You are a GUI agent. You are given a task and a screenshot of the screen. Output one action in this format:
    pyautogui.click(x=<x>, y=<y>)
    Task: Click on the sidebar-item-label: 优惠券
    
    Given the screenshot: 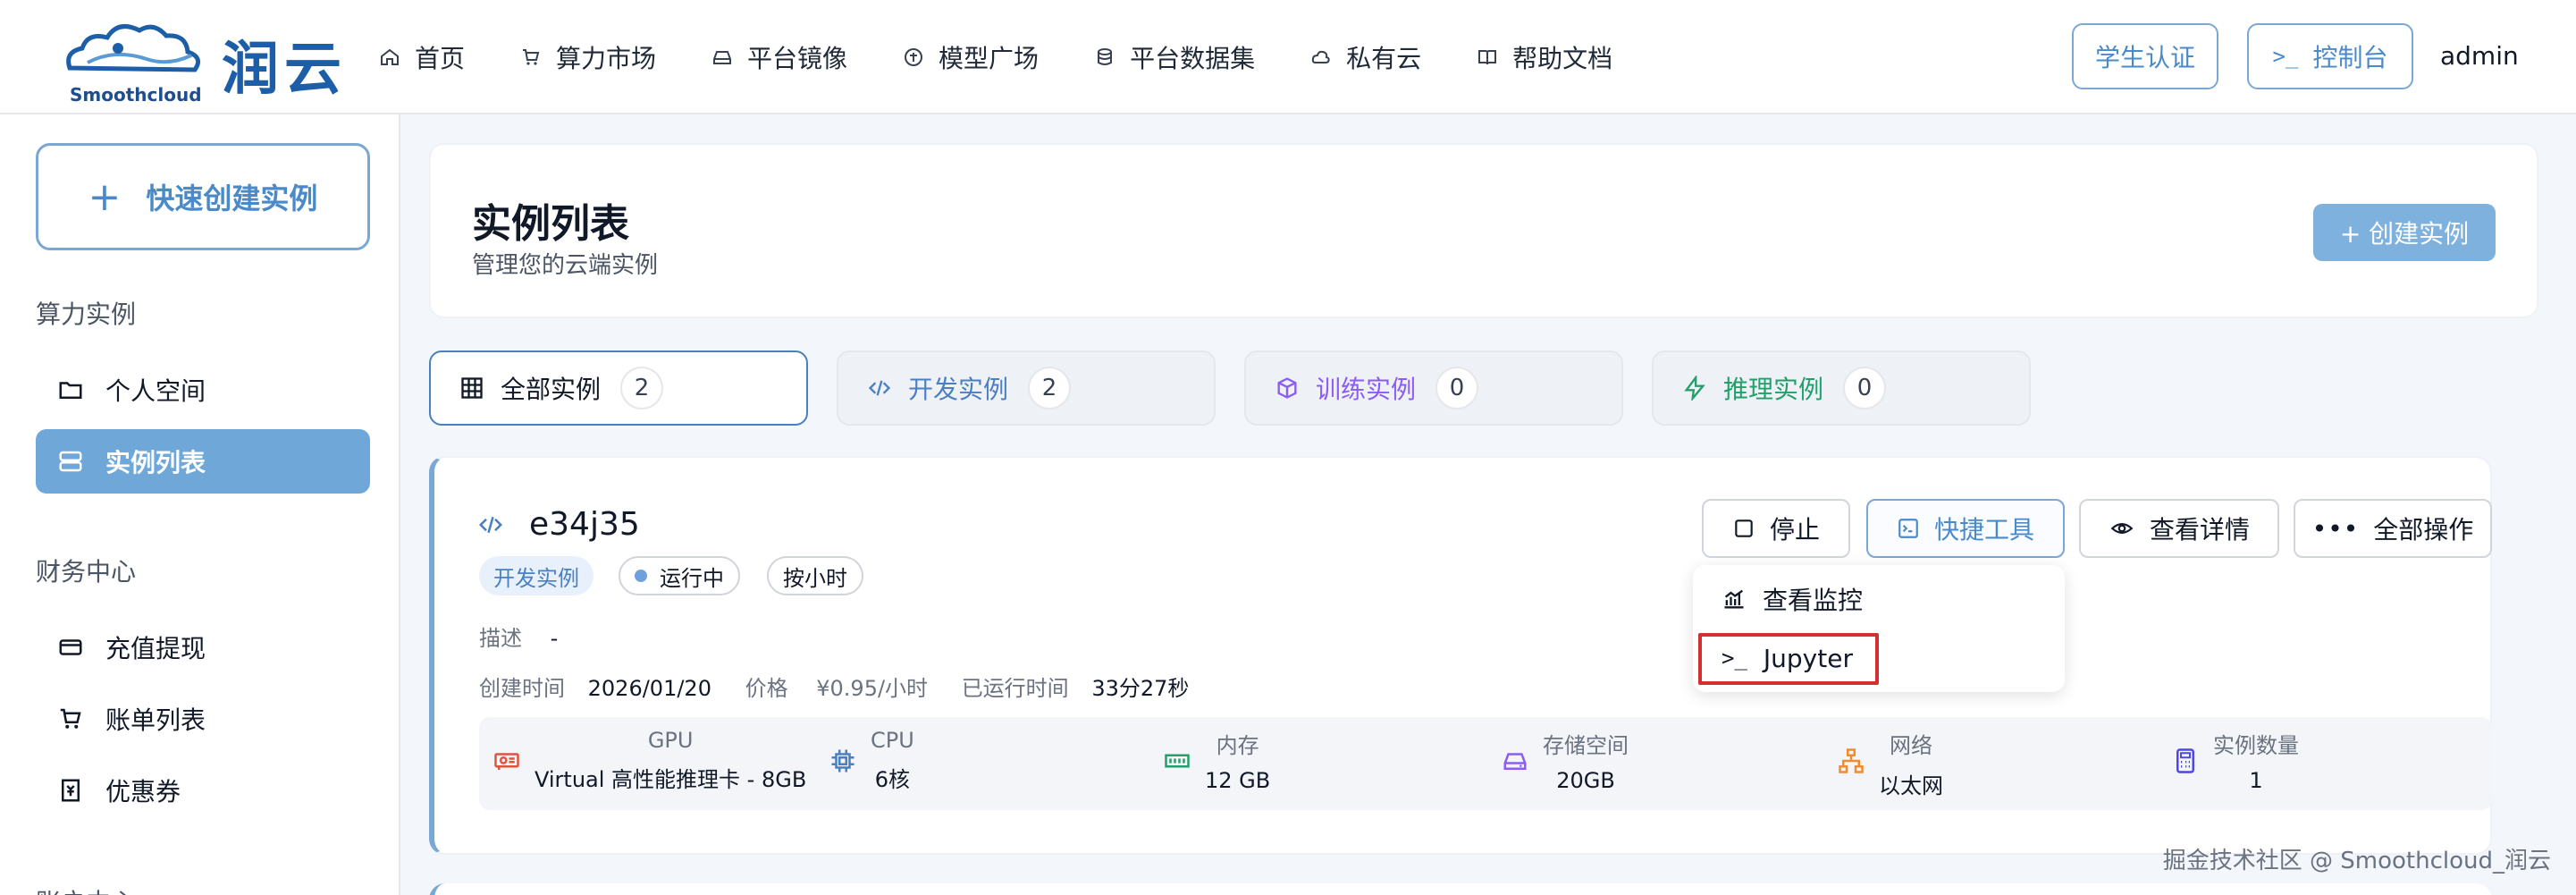 What is the action you would take?
    pyautogui.click(x=143, y=792)
    